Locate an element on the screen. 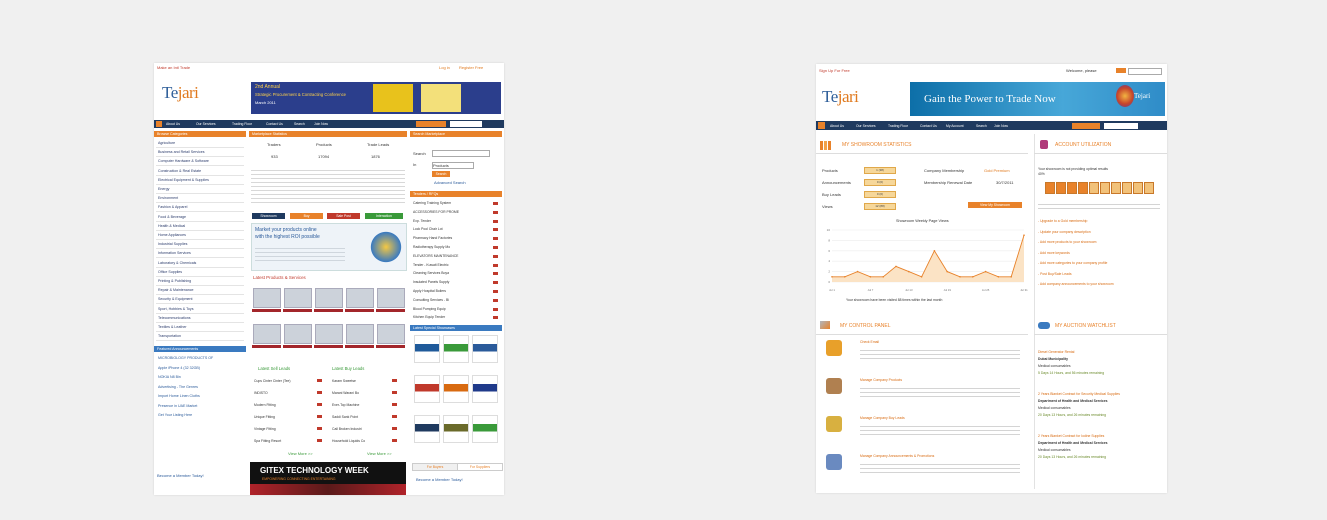 The width and height of the screenshot is (1327, 520). tender-item: Kitchen Equip Tender is located at coordinates (429, 317).